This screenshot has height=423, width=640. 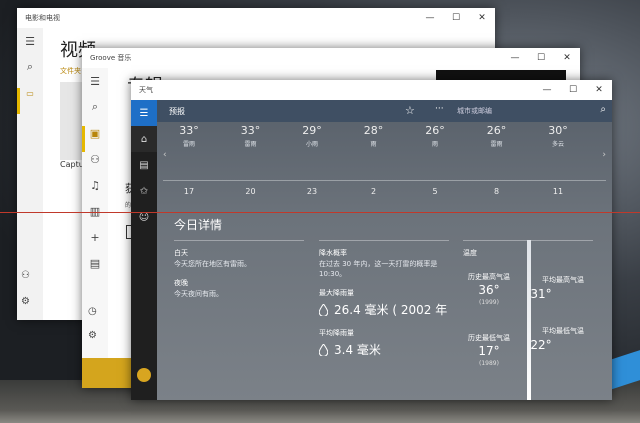 I want to click on avg-rain-label: 平均降雨量, so click(x=336, y=333).